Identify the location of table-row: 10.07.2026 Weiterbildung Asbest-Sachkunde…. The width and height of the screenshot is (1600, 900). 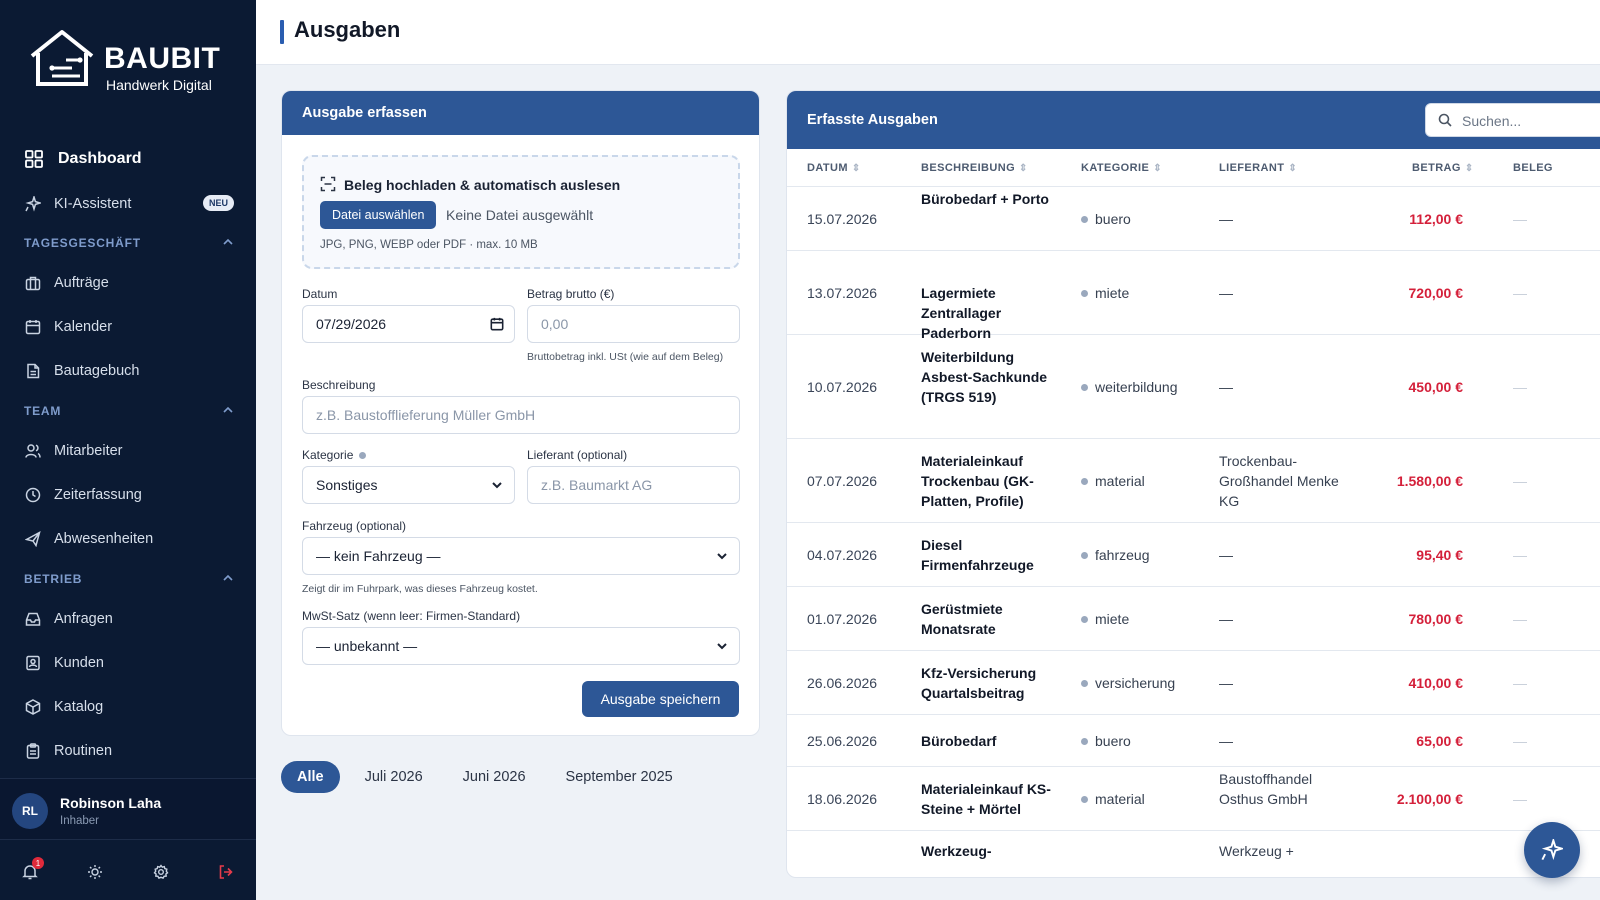
(1193, 387).